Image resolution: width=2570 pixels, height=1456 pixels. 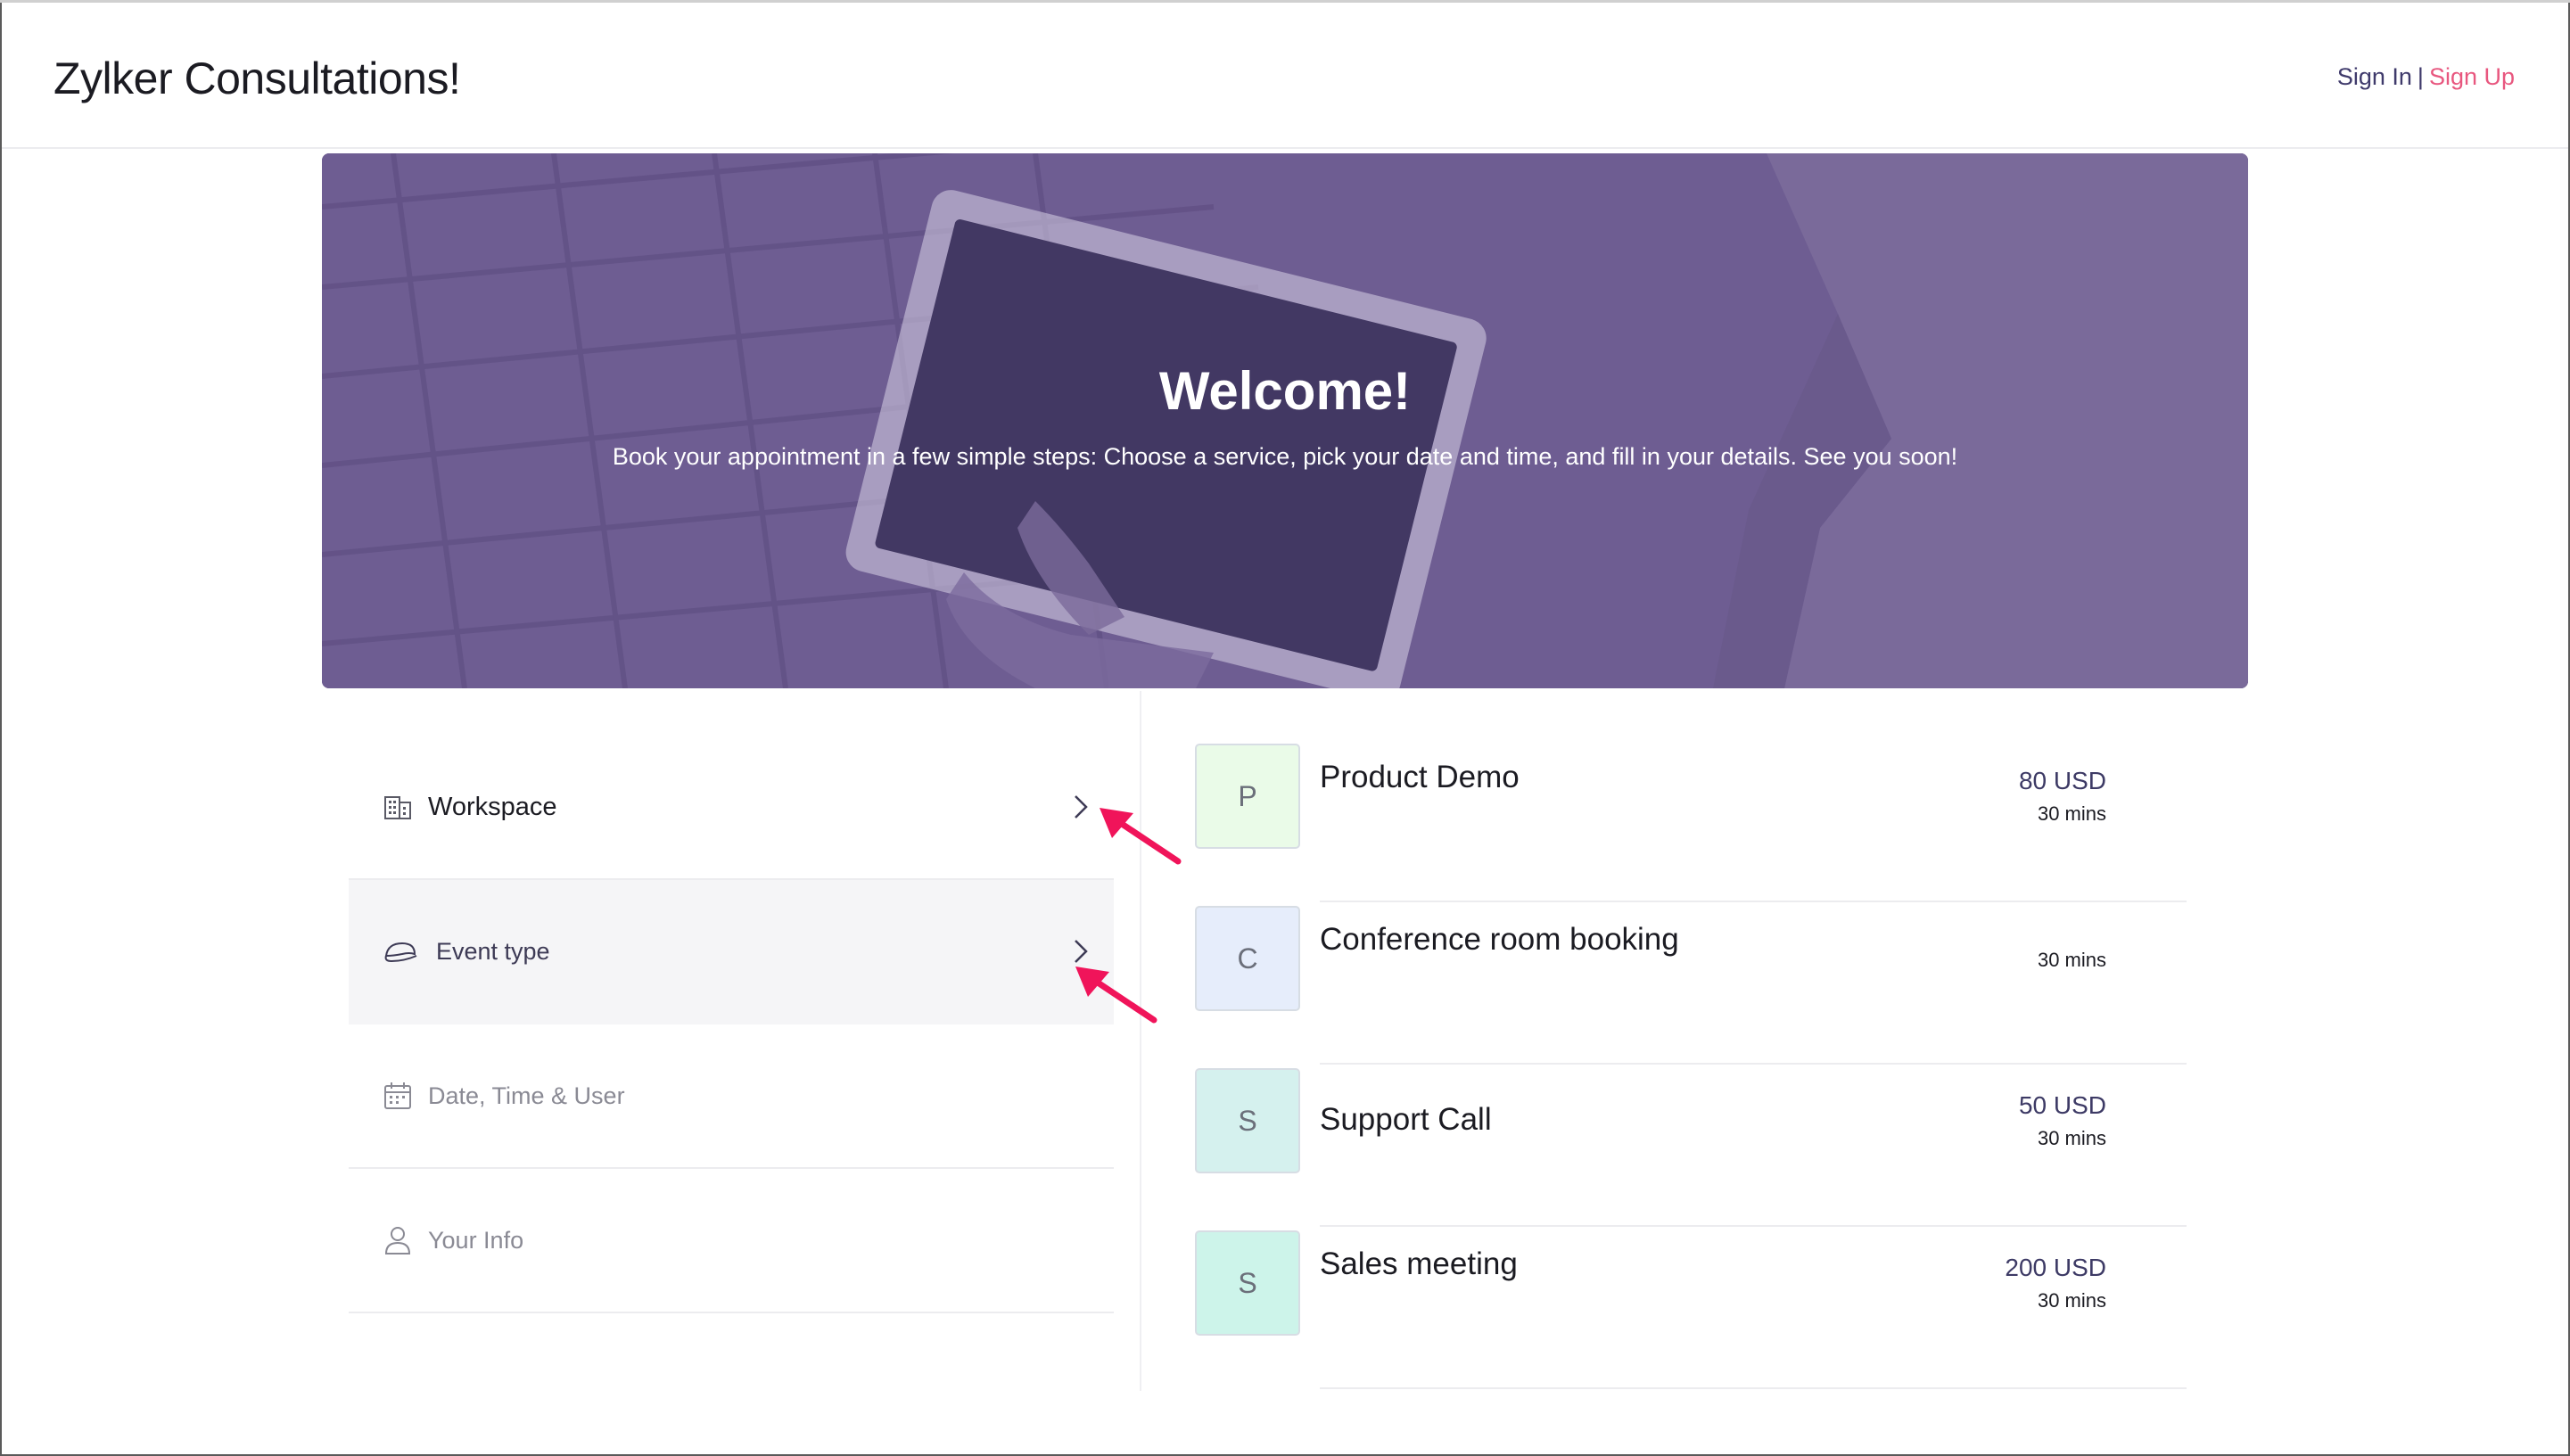 What do you see at coordinates (2062, 1105) in the screenshot?
I see `service-price: 50 USD` at bounding box center [2062, 1105].